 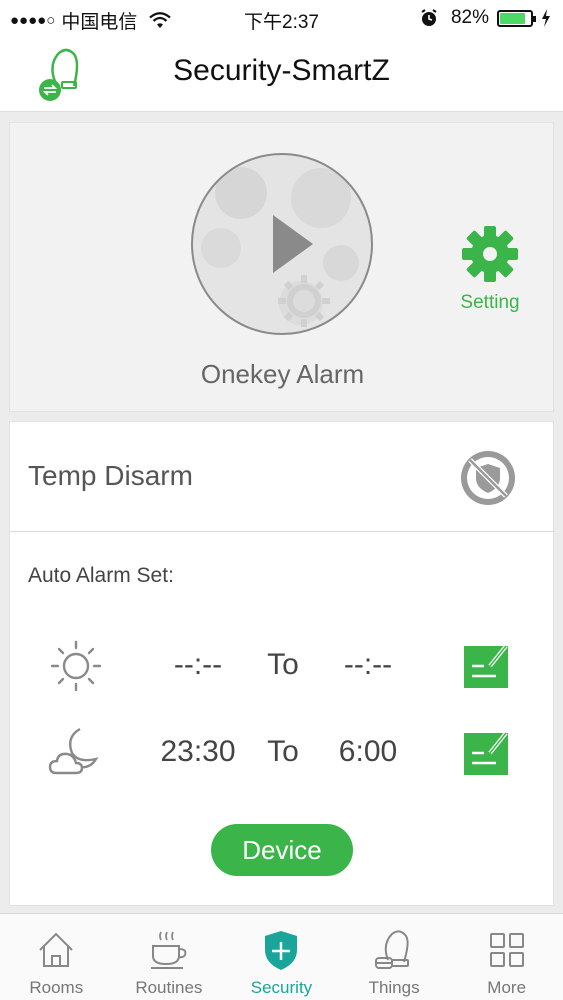 I want to click on page-title: Security-SmartZ, so click(x=281, y=70).